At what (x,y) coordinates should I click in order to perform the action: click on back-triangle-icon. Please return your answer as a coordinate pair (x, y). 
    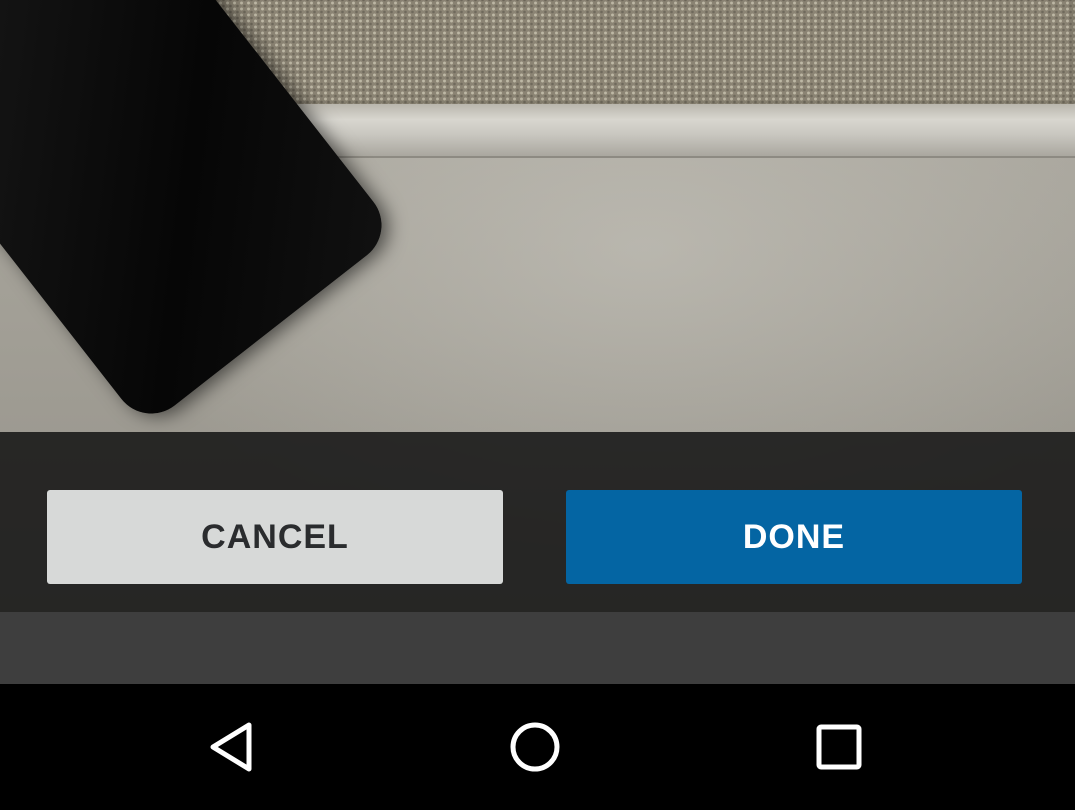
    Looking at the image, I should click on (231, 747).